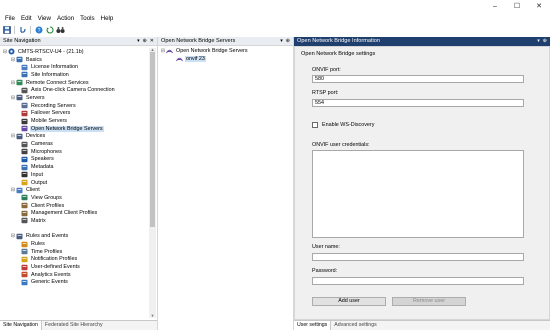 Image resolution: width=550 pixels, height=330 pixels. I want to click on undo-icon, so click(22, 30).